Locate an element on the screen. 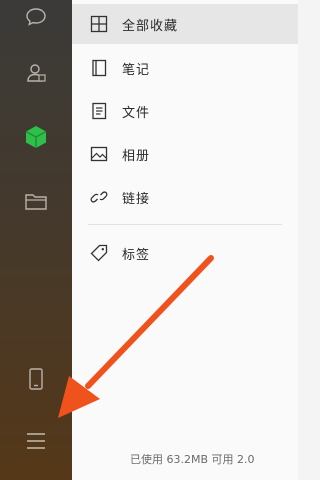  notebook-icon is located at coordinates (99, 68).